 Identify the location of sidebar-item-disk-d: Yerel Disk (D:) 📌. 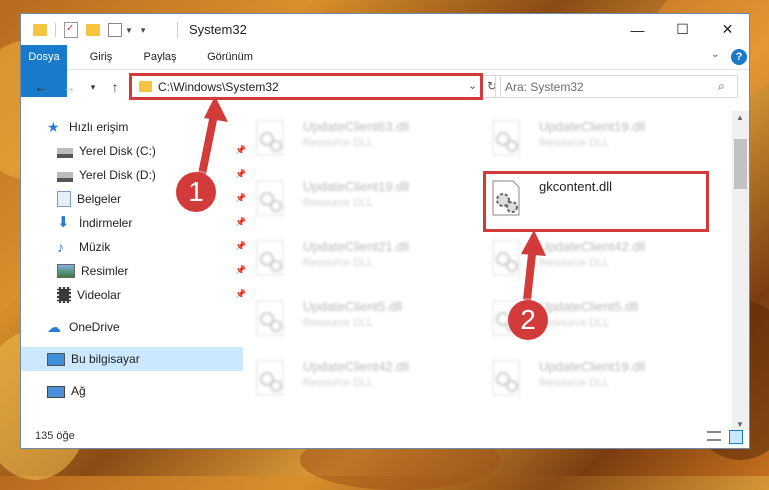
(137, 175).